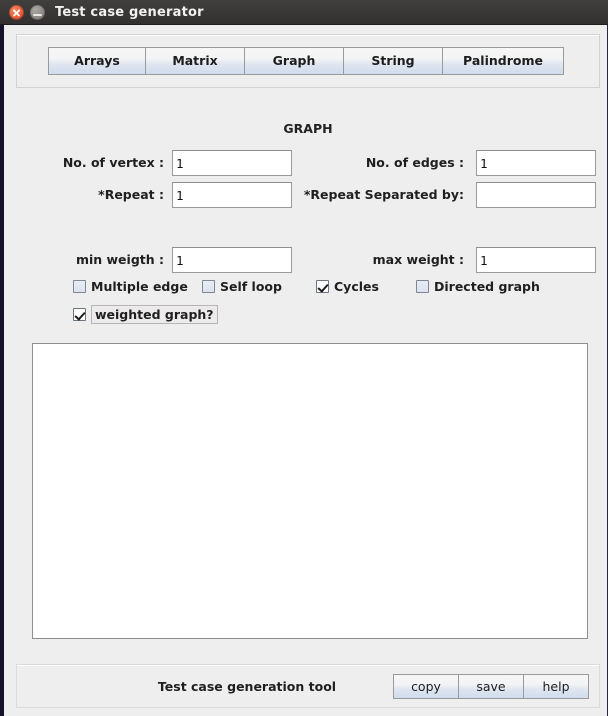  I want to click on close-icon, so click(16, 12).